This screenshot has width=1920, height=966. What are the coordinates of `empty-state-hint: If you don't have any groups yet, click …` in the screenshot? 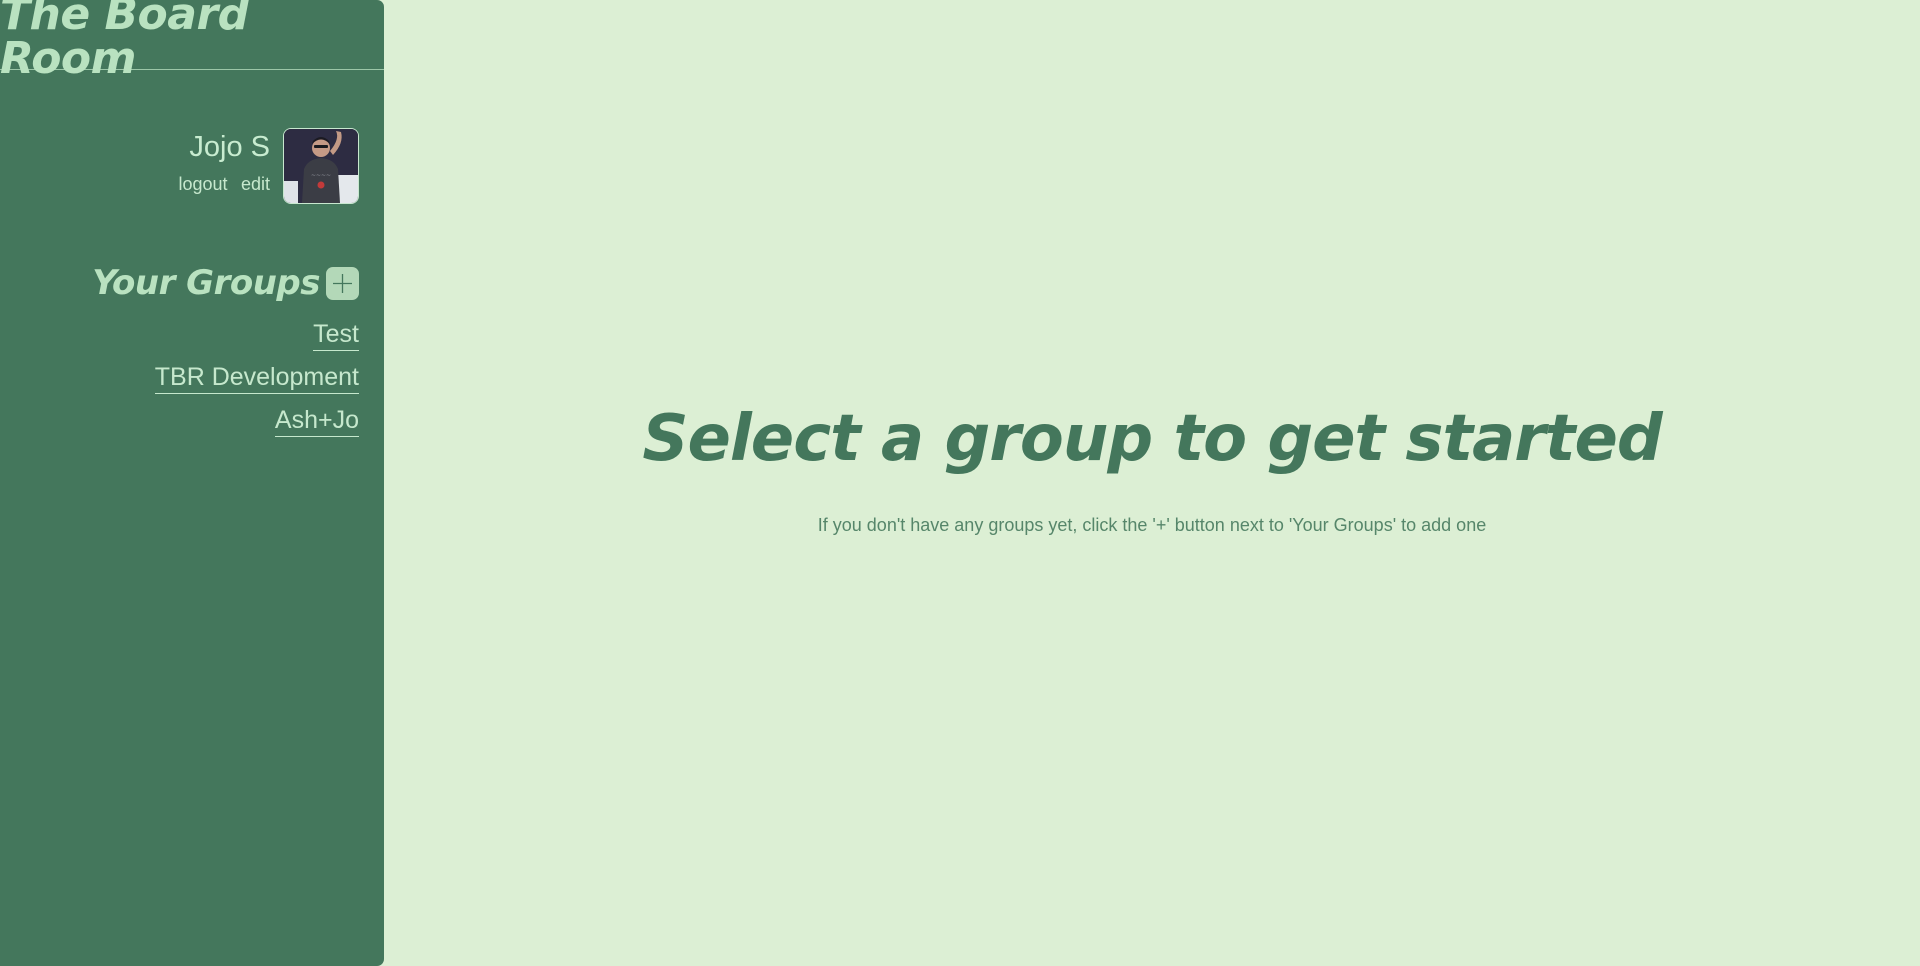 It's located at (1152, 524).